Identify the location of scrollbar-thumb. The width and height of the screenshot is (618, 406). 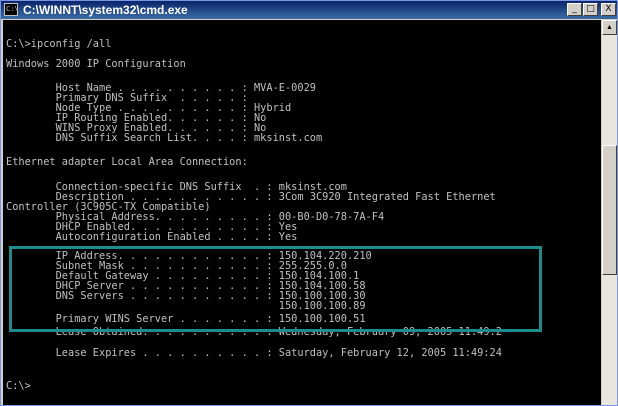
(609, 210).